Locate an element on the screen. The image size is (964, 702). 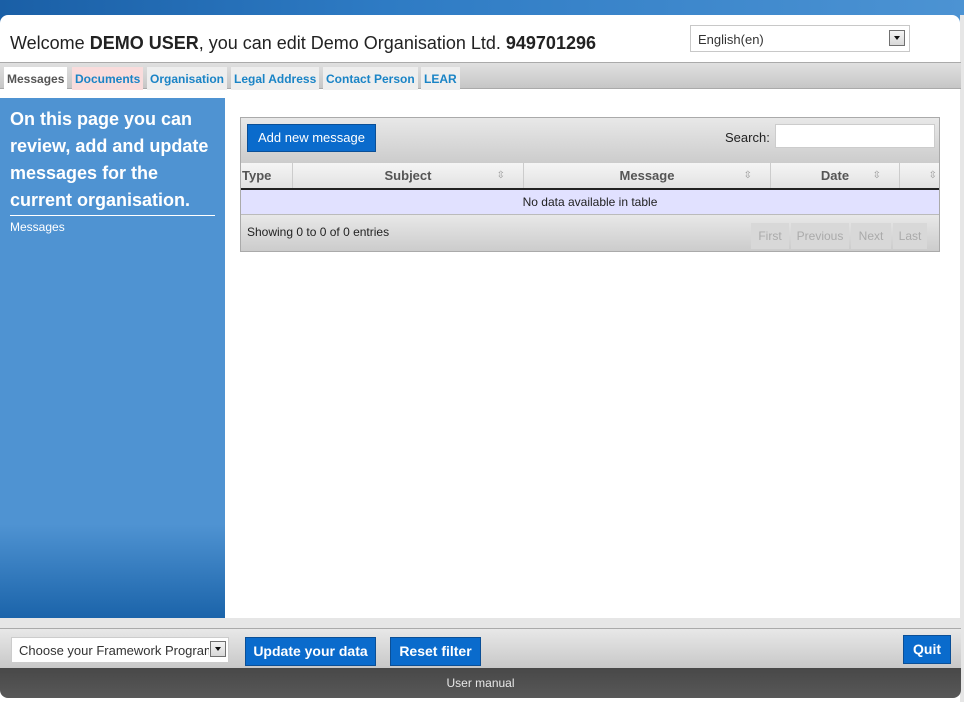
search-label: Search: is located at coordinates (747, 137).